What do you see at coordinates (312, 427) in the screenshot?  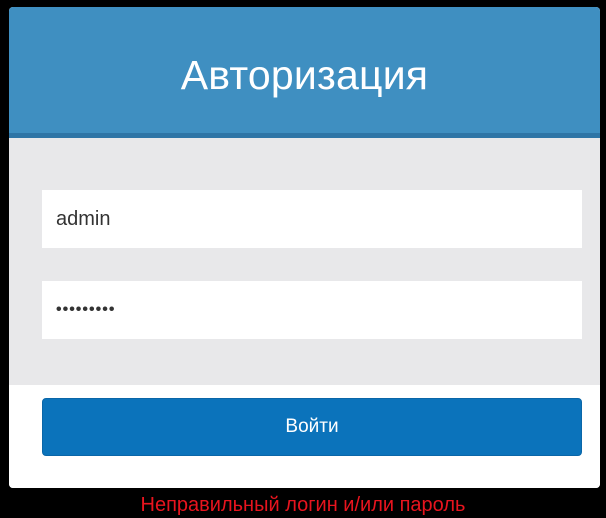 I see `login-button: Войти` at bounding box center [312, 427].